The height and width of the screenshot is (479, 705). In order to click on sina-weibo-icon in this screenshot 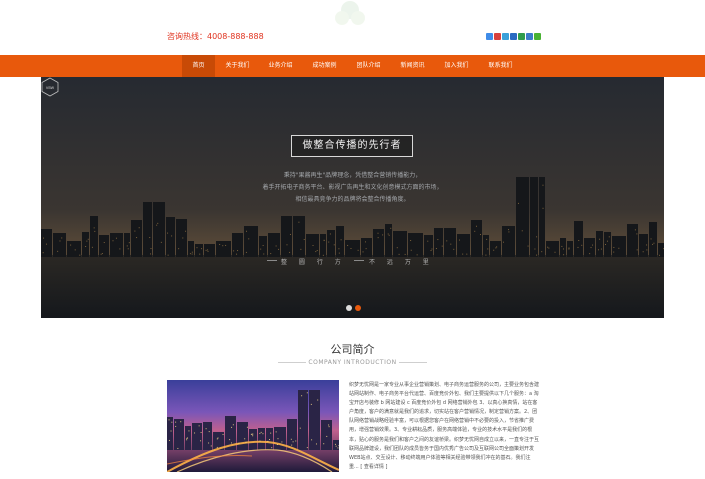, I will do `click(497, 36)`.